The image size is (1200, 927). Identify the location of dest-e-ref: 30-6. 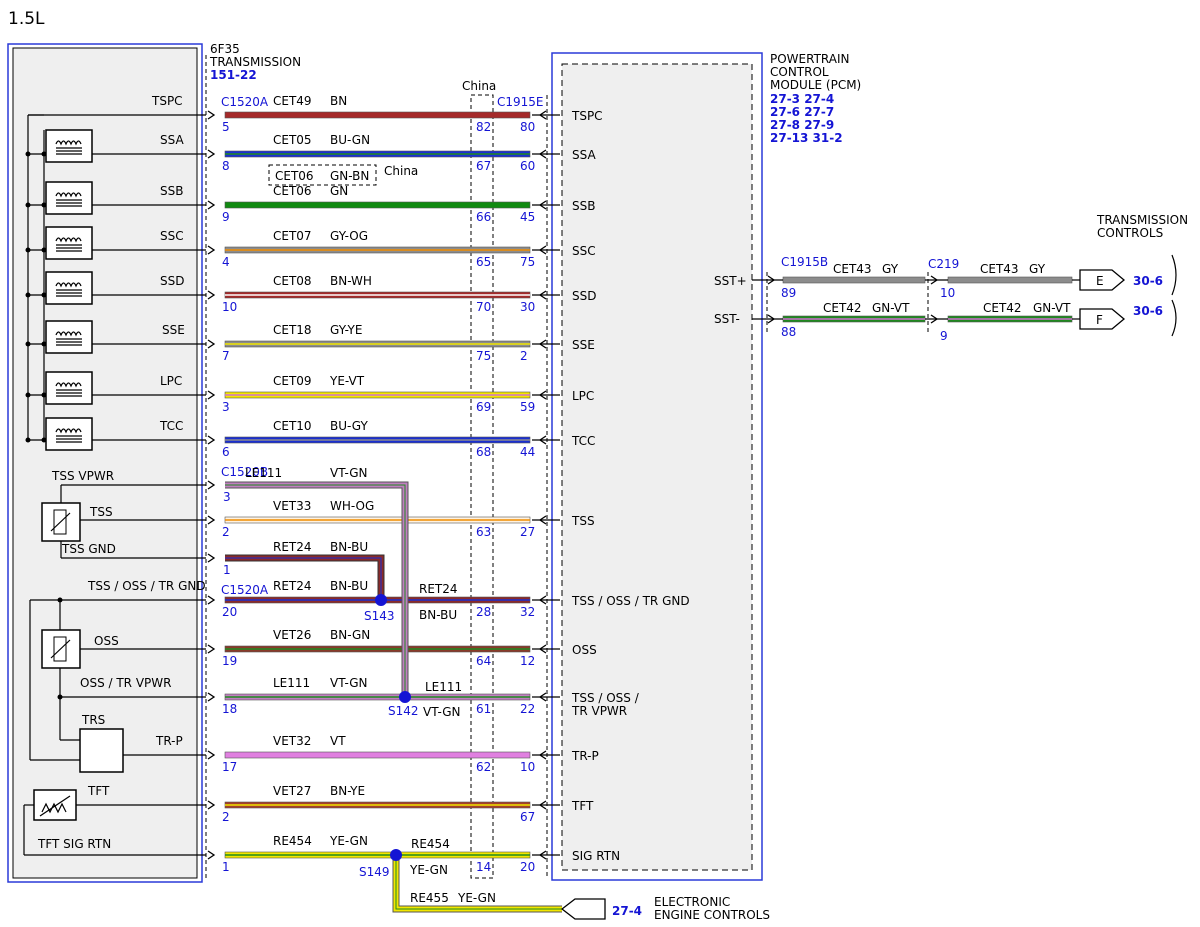
(1148, 281).